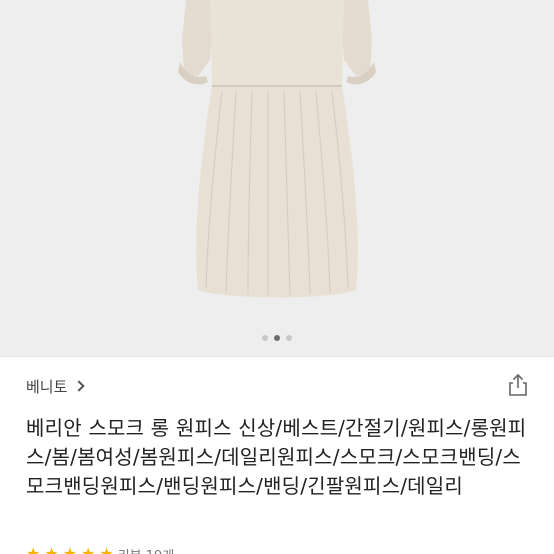  I want to click on section-divider, so click(277, 356).